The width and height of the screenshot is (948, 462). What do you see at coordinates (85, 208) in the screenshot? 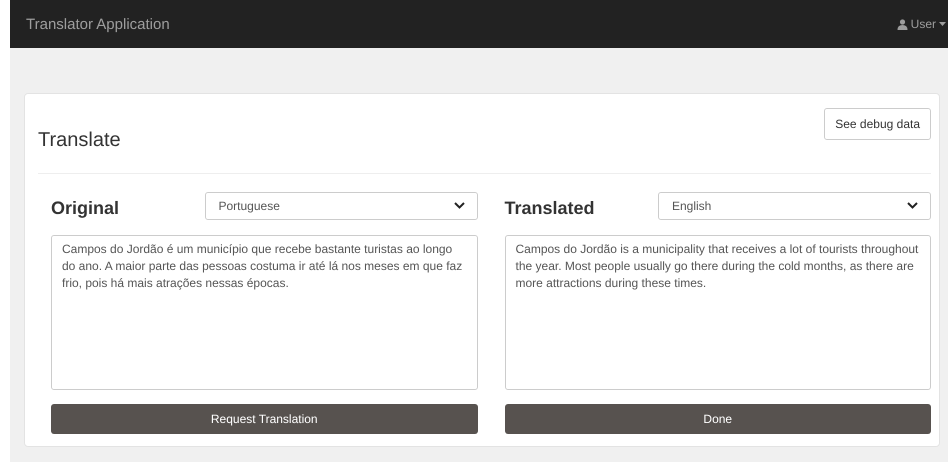
I see `panel-heading: Original` at bounding box center [85, 208].